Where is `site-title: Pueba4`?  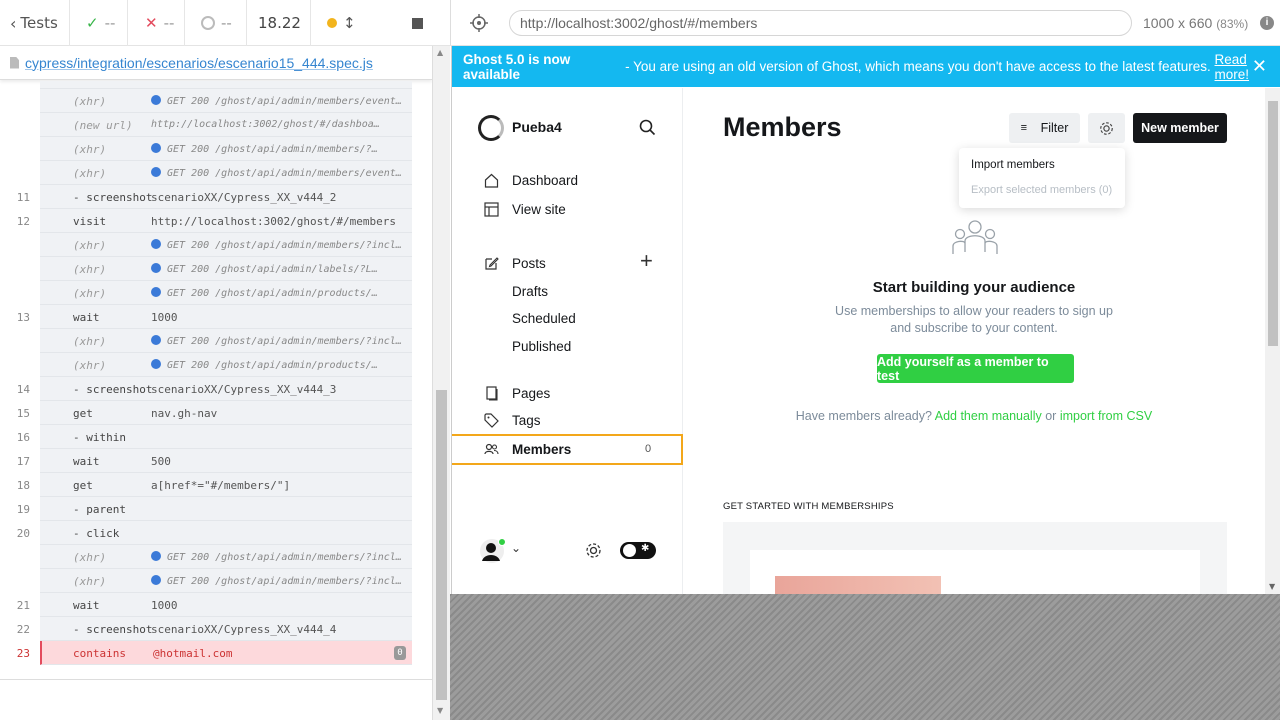
site-title: Pueba4 is located at coordinates (537, 127).